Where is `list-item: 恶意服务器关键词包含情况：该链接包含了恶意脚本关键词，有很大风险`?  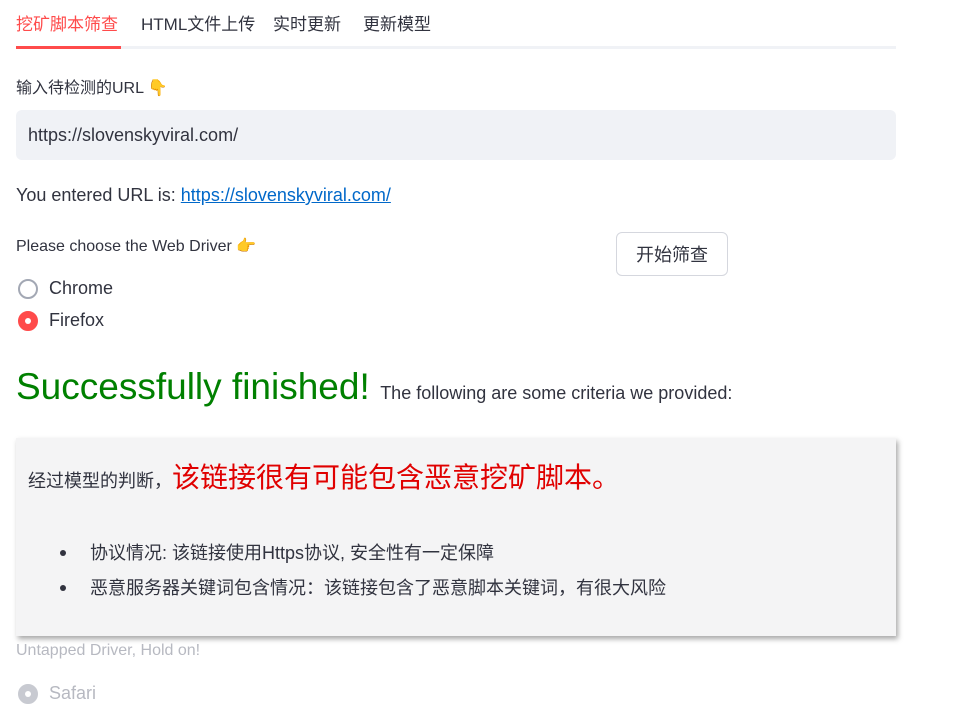
list-item: 恶意服务器关键词包含情况：该链接包含了恶意脚本关键词，有很大风险 is located at coordinates (363, 590).